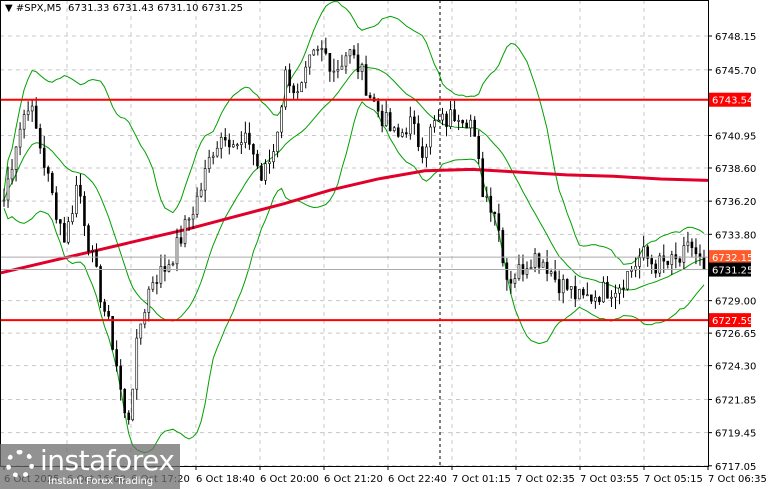 This screenshot has height=489, width=781. Describe the element at coordinates (737, 479) in the screenshot. I see `x-tick-label: 7 Oct 06:35` at that location.